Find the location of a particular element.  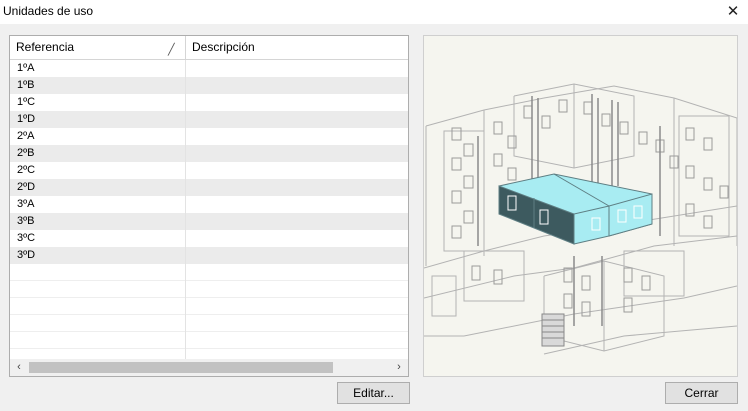

title-bar: Unidades de uso ✕ is located at coordinates (374, 12).